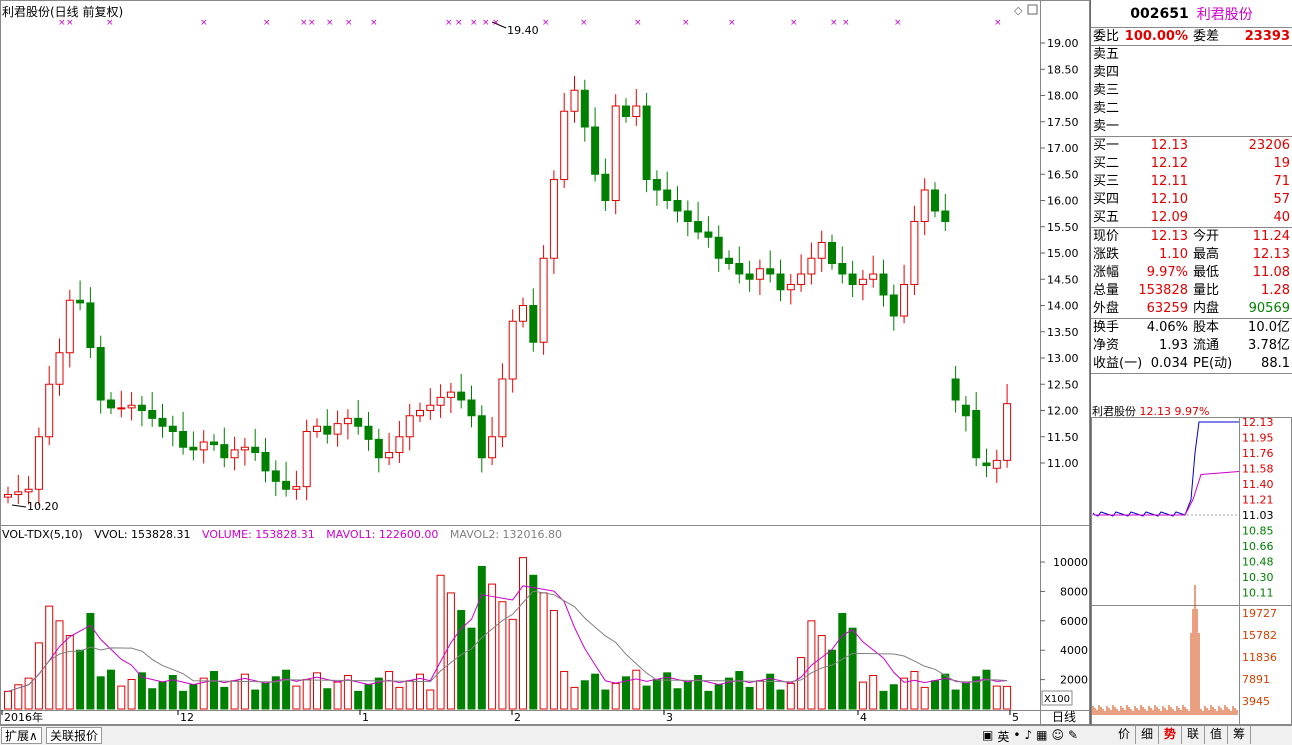 The width and height of the screenshot is (1292, 745). What do you see at coordinates (1206, 290) in the screenshot?
I see `stat-row-l2: 量比` at bounding box center [1206, 290].